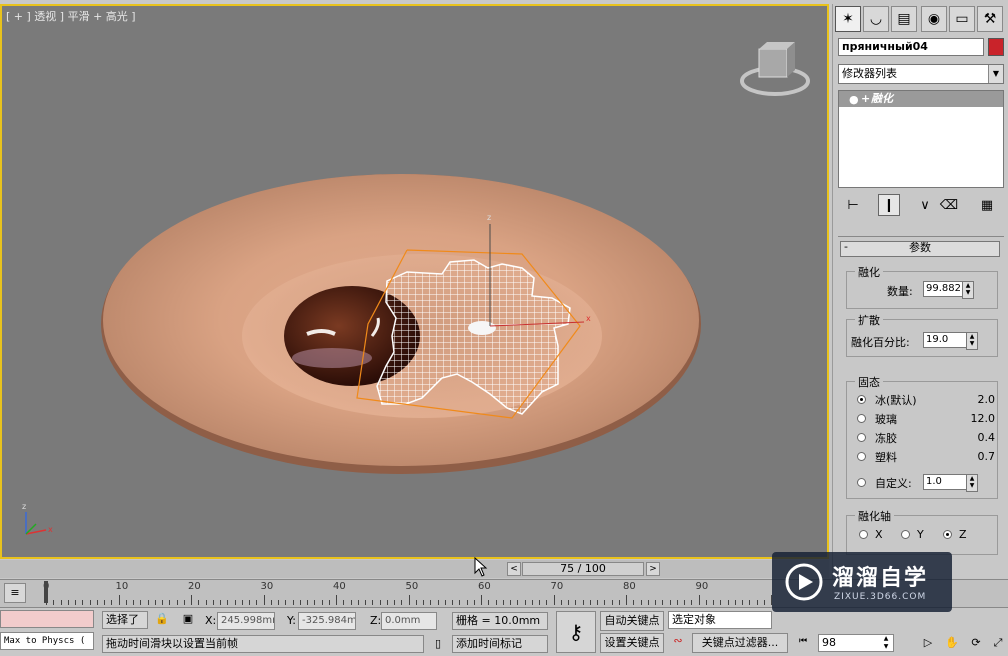  I want to click on spread-label: 融化百分比:, so click(880, 342).